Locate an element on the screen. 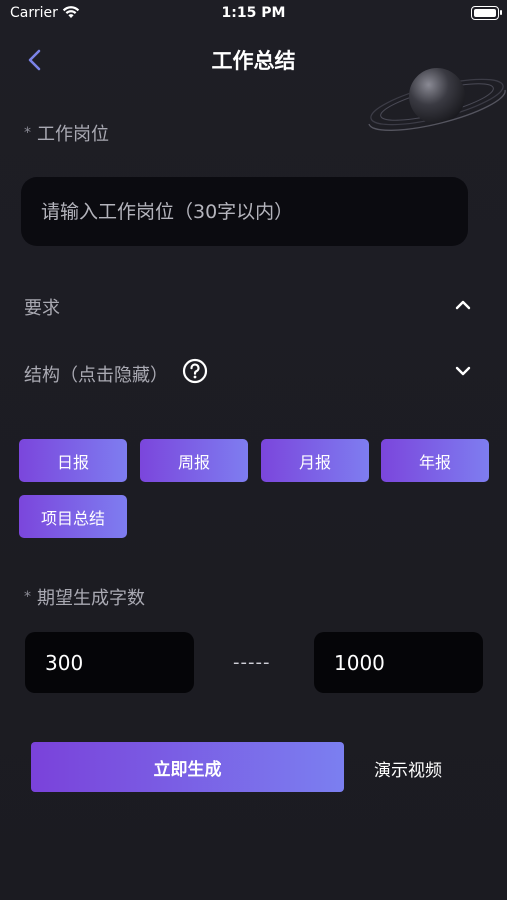 This screenshot has width=507, height=900. status-bar: Carrier 1:15 PM is located at coordinates (253, 14).